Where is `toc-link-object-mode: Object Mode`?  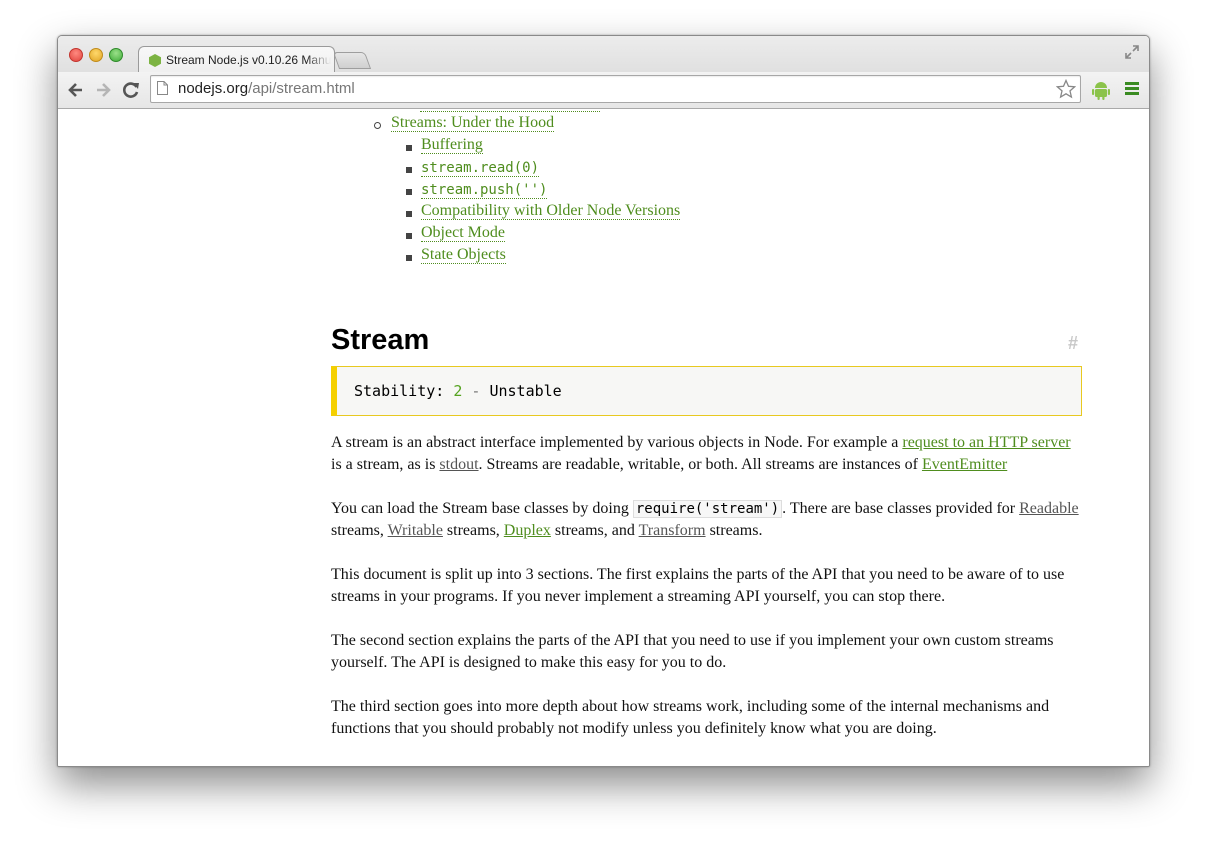 toc-link-object-mode: Object Mode is located at coordinates (463, 233).